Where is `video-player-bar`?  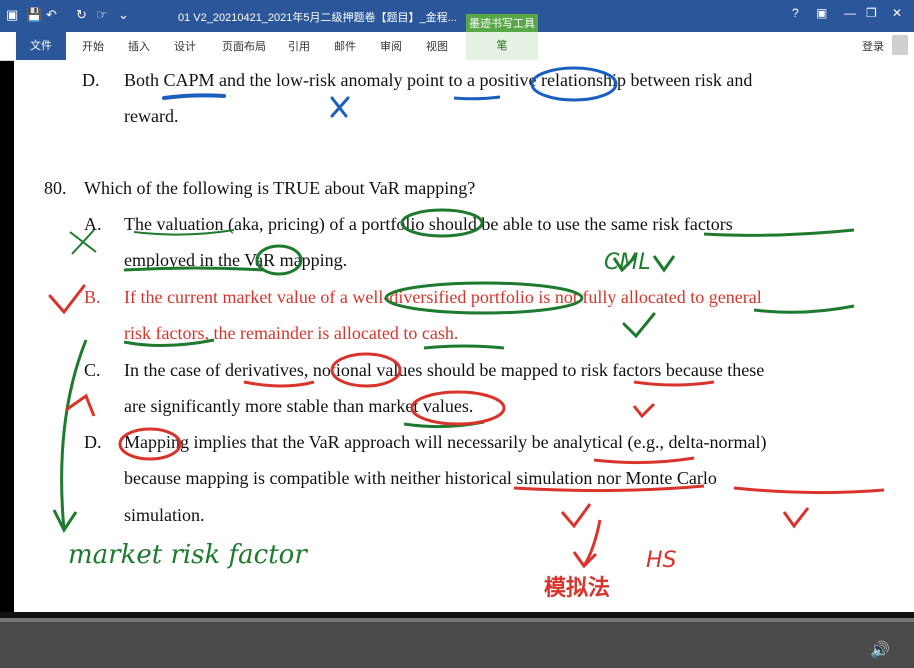
video-player-bar is located at coordinates (457, 643).